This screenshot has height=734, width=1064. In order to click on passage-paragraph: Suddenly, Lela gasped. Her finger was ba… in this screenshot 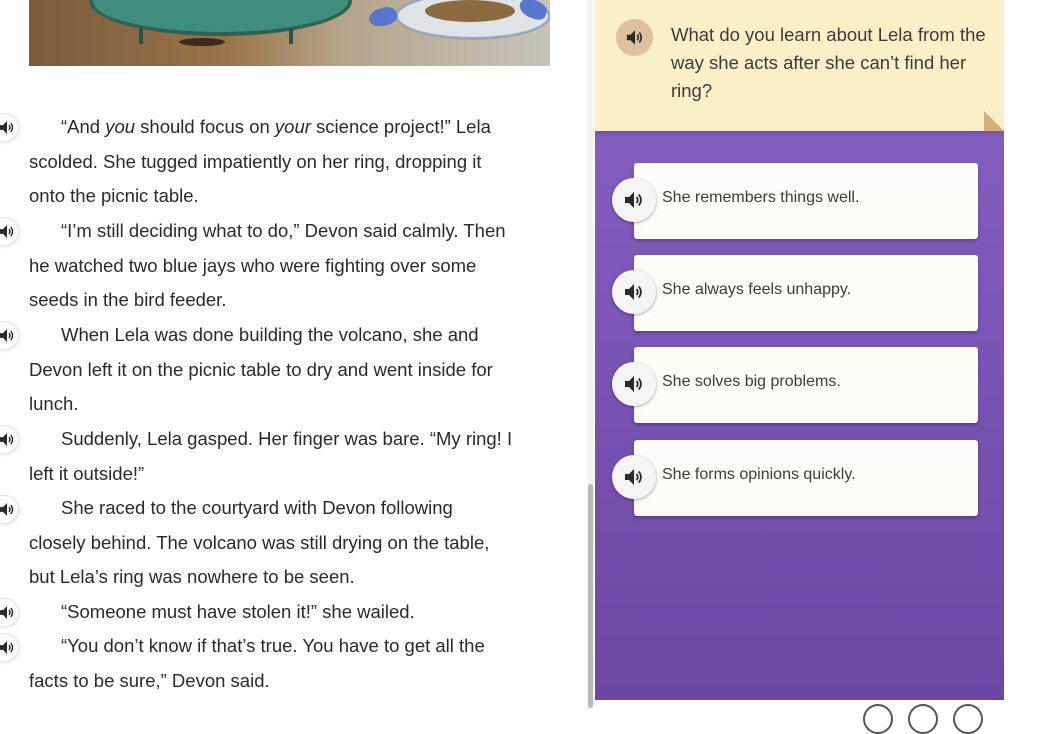, I will do `click(271, 456)`.